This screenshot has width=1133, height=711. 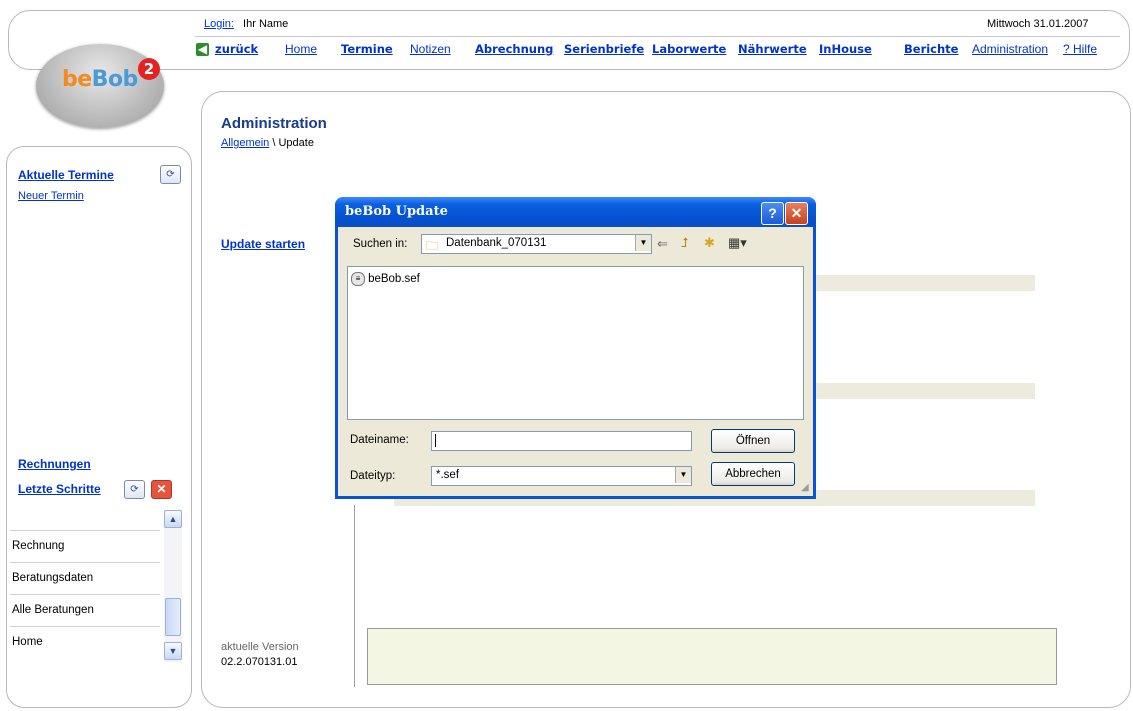 I want to click on filetype-dropdown-icon: ▼, so click(x=683, y=475).